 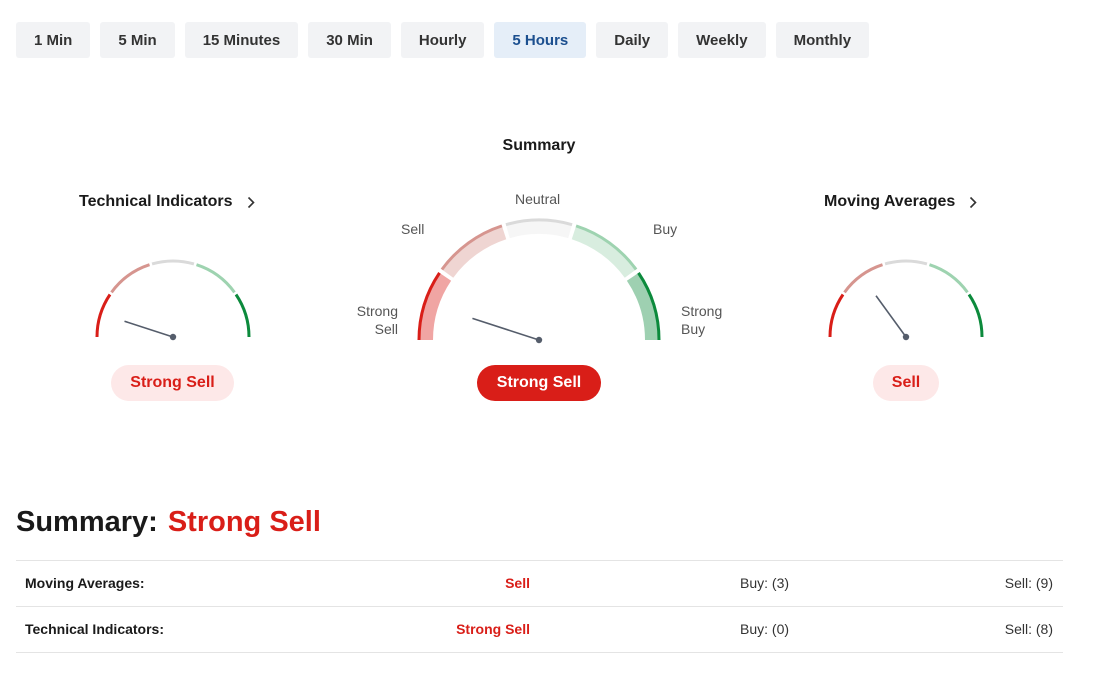 I want to click on row-sell-count: Sell: (9), so click(x=1028, y=583).